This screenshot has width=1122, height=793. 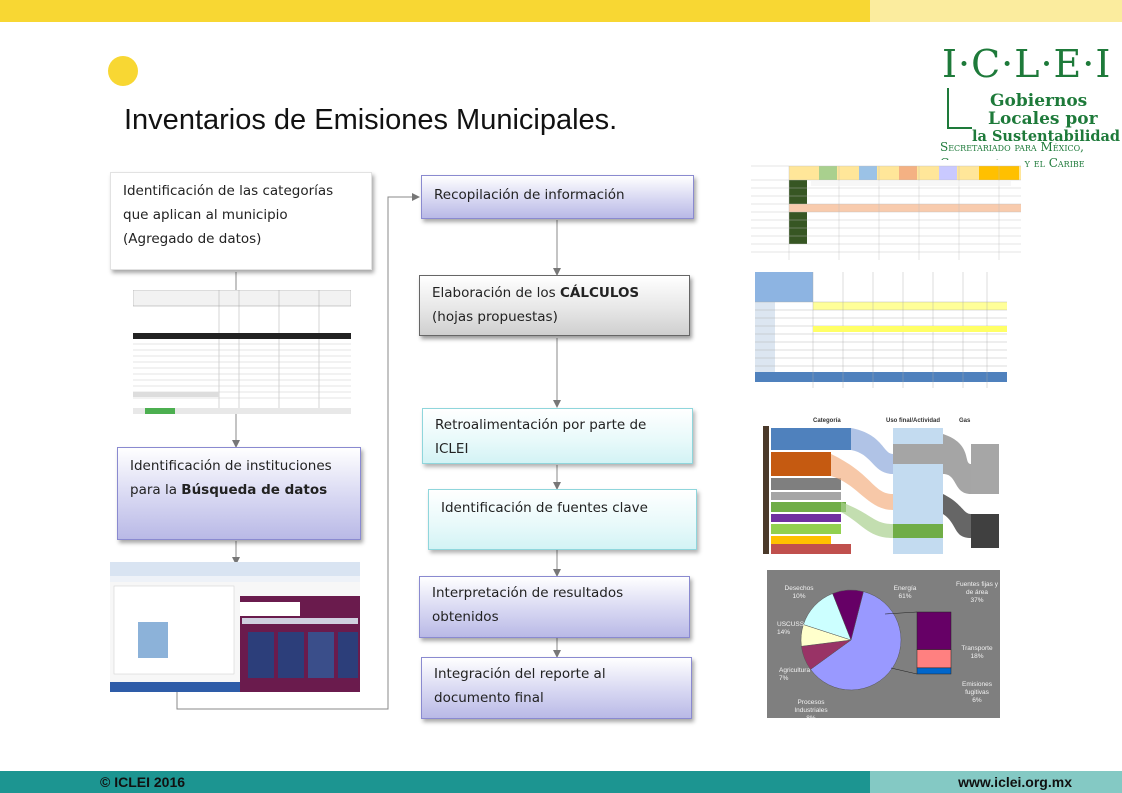 What do you see at coordinates (242, 352) in the screenshot?
I see `categories-table-thumbnail` at bounding box center [242, 352].